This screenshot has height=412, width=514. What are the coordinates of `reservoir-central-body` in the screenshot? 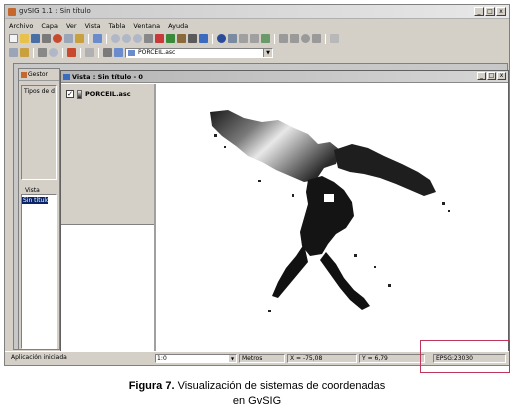 It's located at (327, 216).